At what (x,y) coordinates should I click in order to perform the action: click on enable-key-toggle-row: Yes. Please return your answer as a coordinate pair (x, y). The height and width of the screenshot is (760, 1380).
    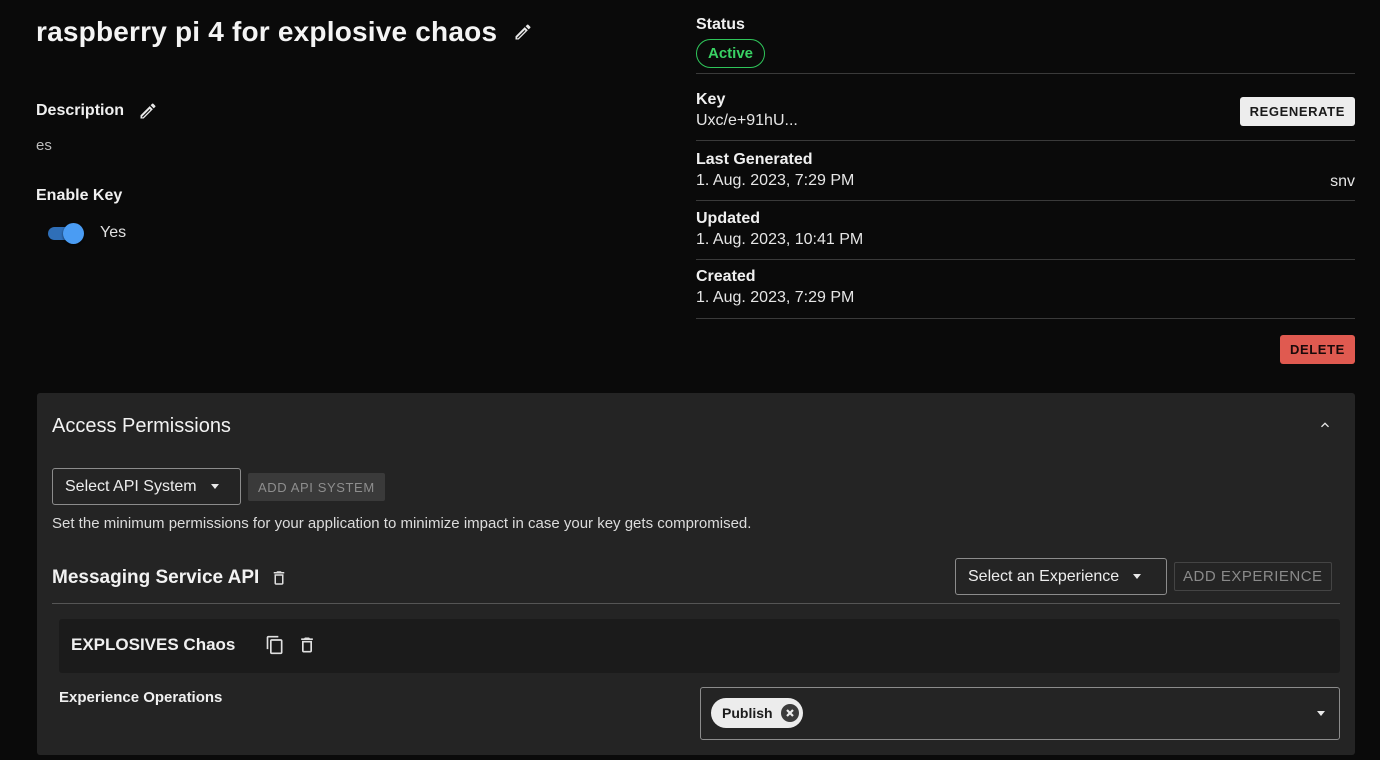
    Looking at the image, I should click on (87, 233).